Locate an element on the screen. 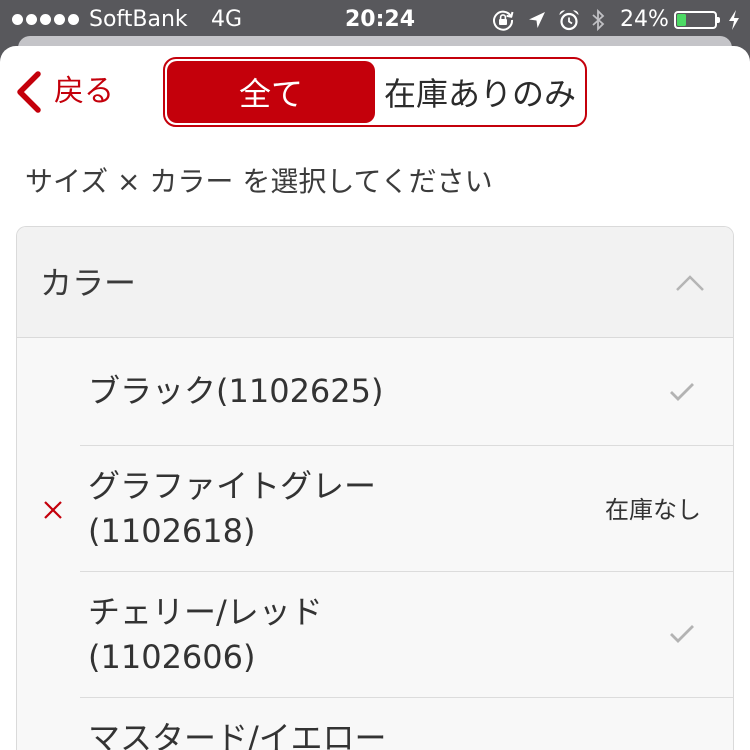 This screenshot has height=750, width=750. color-option-black: ブラック(1102625) is located at coordinates (375, 391).